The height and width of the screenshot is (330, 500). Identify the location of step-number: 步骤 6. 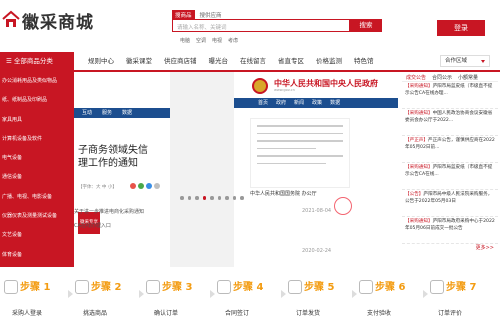
(390, 287).